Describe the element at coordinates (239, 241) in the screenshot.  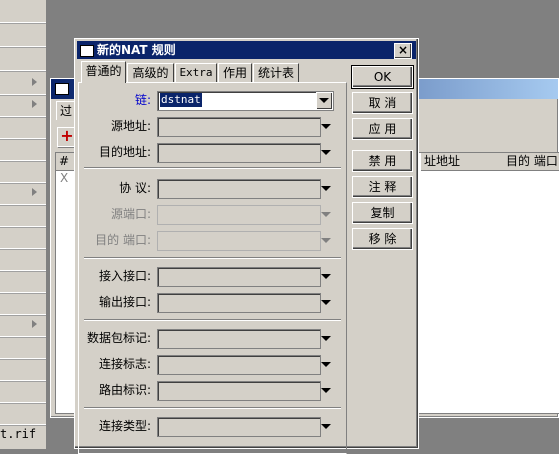
I see `dst-port-field` at that location.